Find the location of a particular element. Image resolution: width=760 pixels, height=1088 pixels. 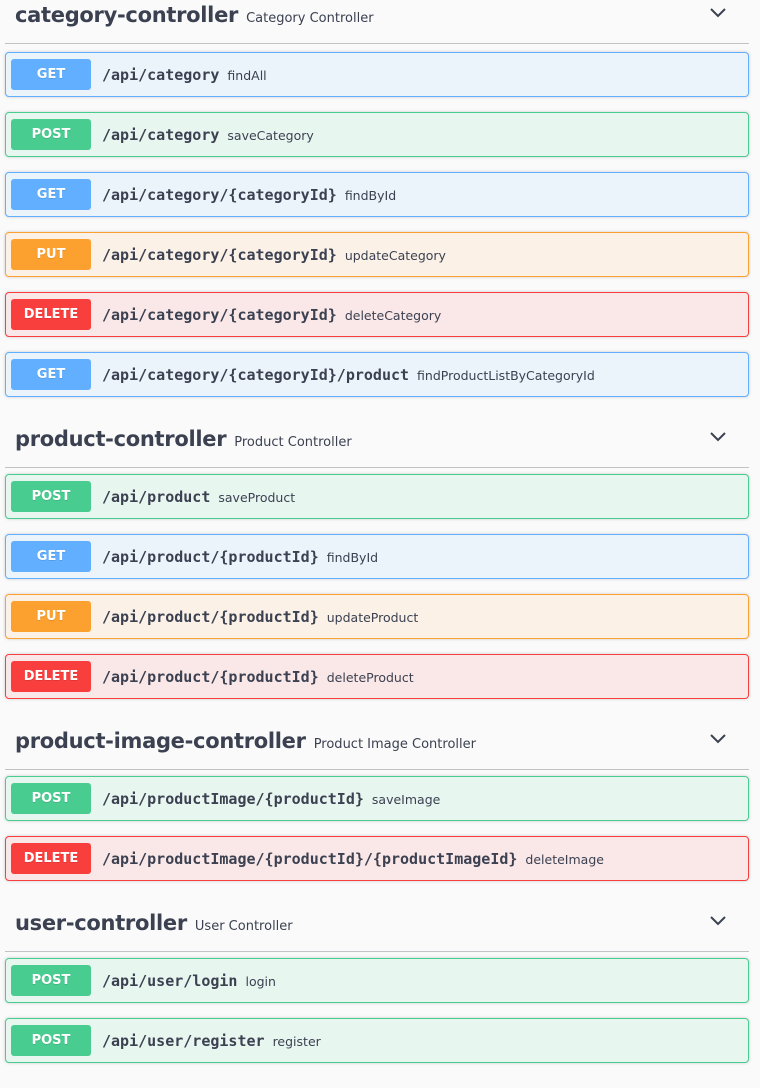

tag-header-product-controller: product-controller Product Controller is located at coordinates (377, 446).